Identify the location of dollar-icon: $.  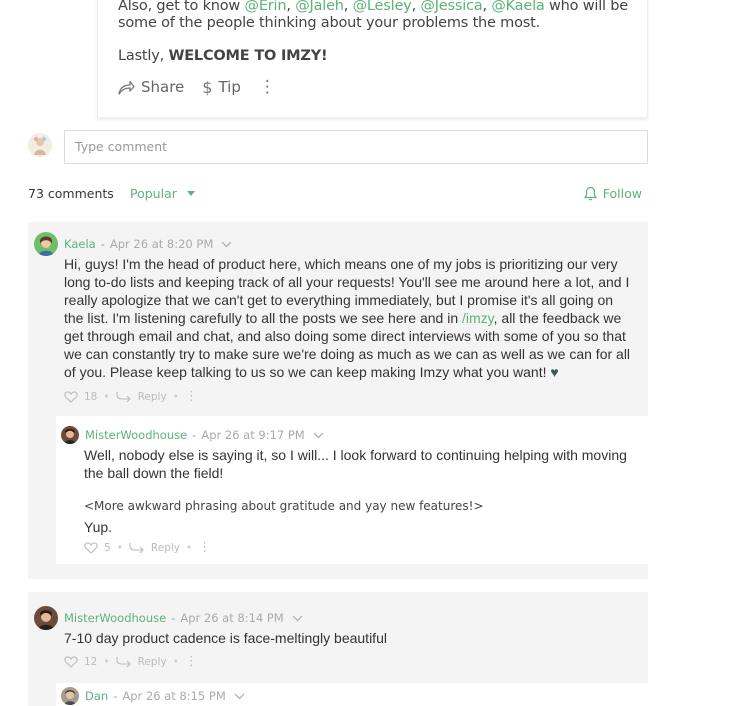
(207, 87).